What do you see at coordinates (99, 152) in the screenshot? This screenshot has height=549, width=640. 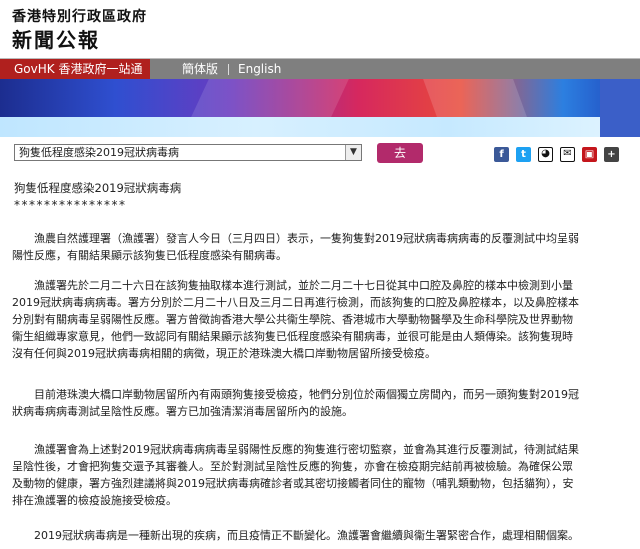 I see `selected-article: 狗隻低程度感染2019冠狀病毒病` at bounding box center [99, 152].